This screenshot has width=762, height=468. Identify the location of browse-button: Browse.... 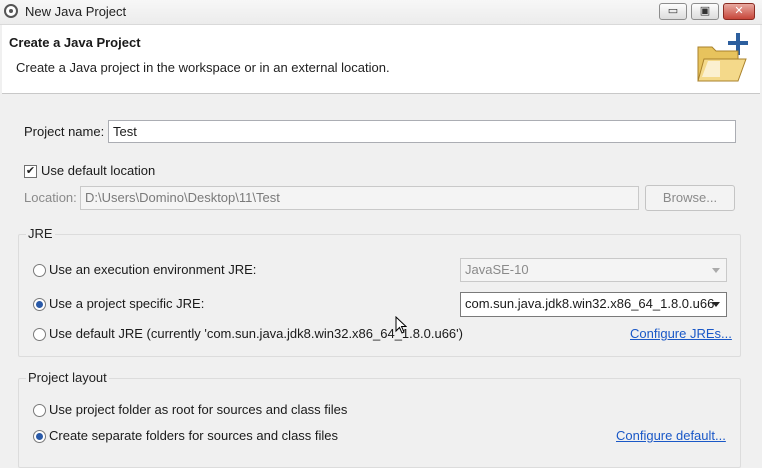
(690, 198).